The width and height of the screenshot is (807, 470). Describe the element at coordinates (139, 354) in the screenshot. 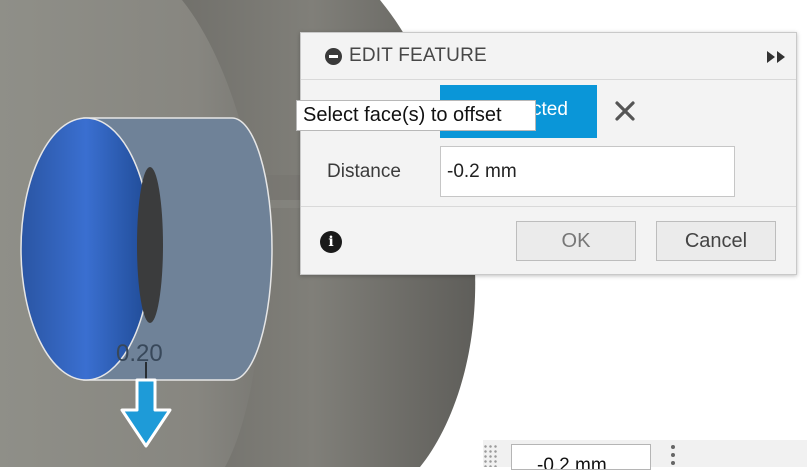

I see `dimension-label: 0.20` at that location.